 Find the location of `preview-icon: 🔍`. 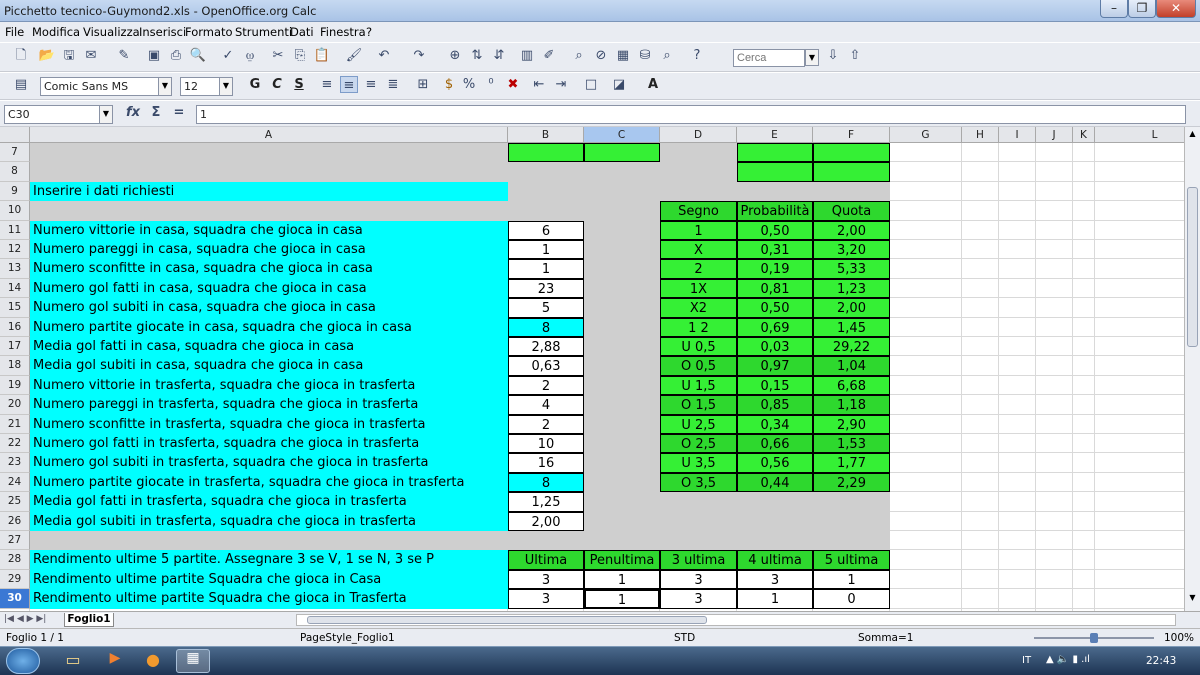

preview-icon: 🔍 is located at coordinates (198, 55).